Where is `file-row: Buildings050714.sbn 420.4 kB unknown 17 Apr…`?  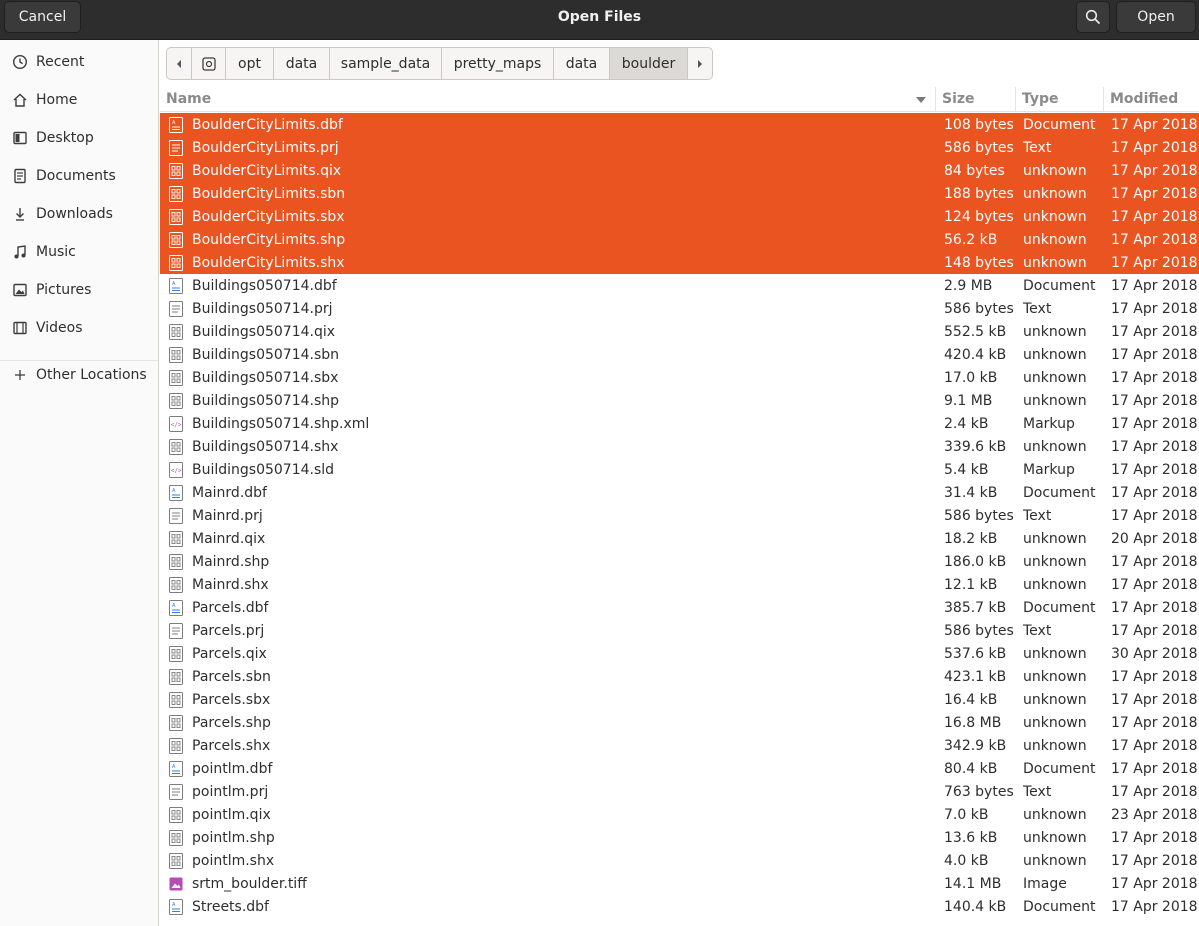 file-row: Buildings050714.sbn 420.4 kB unknown 17 Apr… is located at coordinates (679, 354).